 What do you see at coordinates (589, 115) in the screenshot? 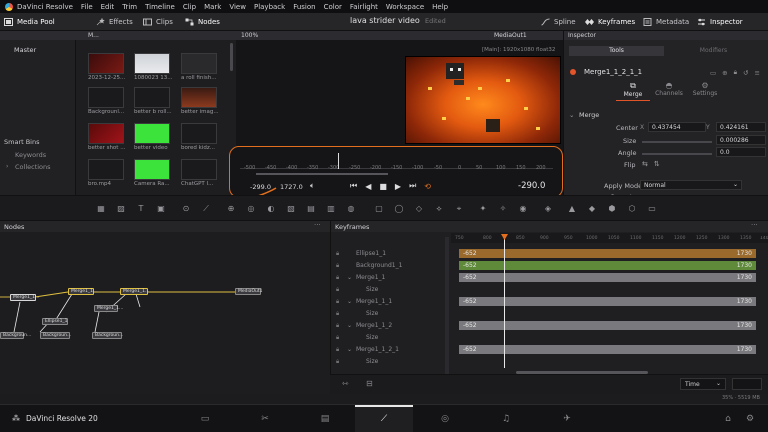
I see `section-merge-heading: Merge` at bounding box center [589, 115].